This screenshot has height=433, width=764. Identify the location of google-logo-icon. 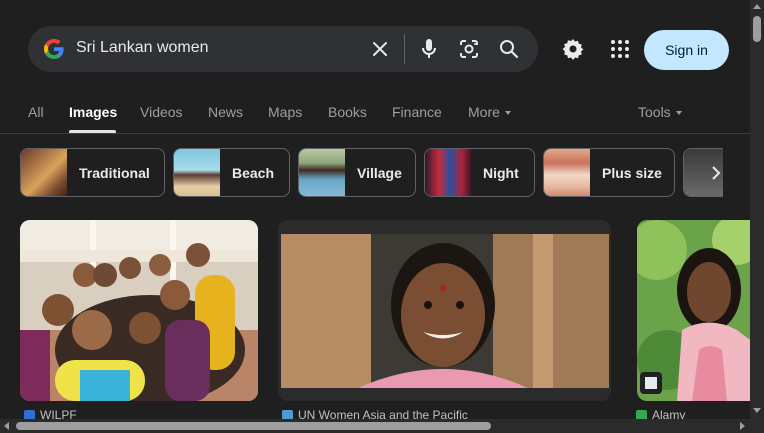
(54, 49).